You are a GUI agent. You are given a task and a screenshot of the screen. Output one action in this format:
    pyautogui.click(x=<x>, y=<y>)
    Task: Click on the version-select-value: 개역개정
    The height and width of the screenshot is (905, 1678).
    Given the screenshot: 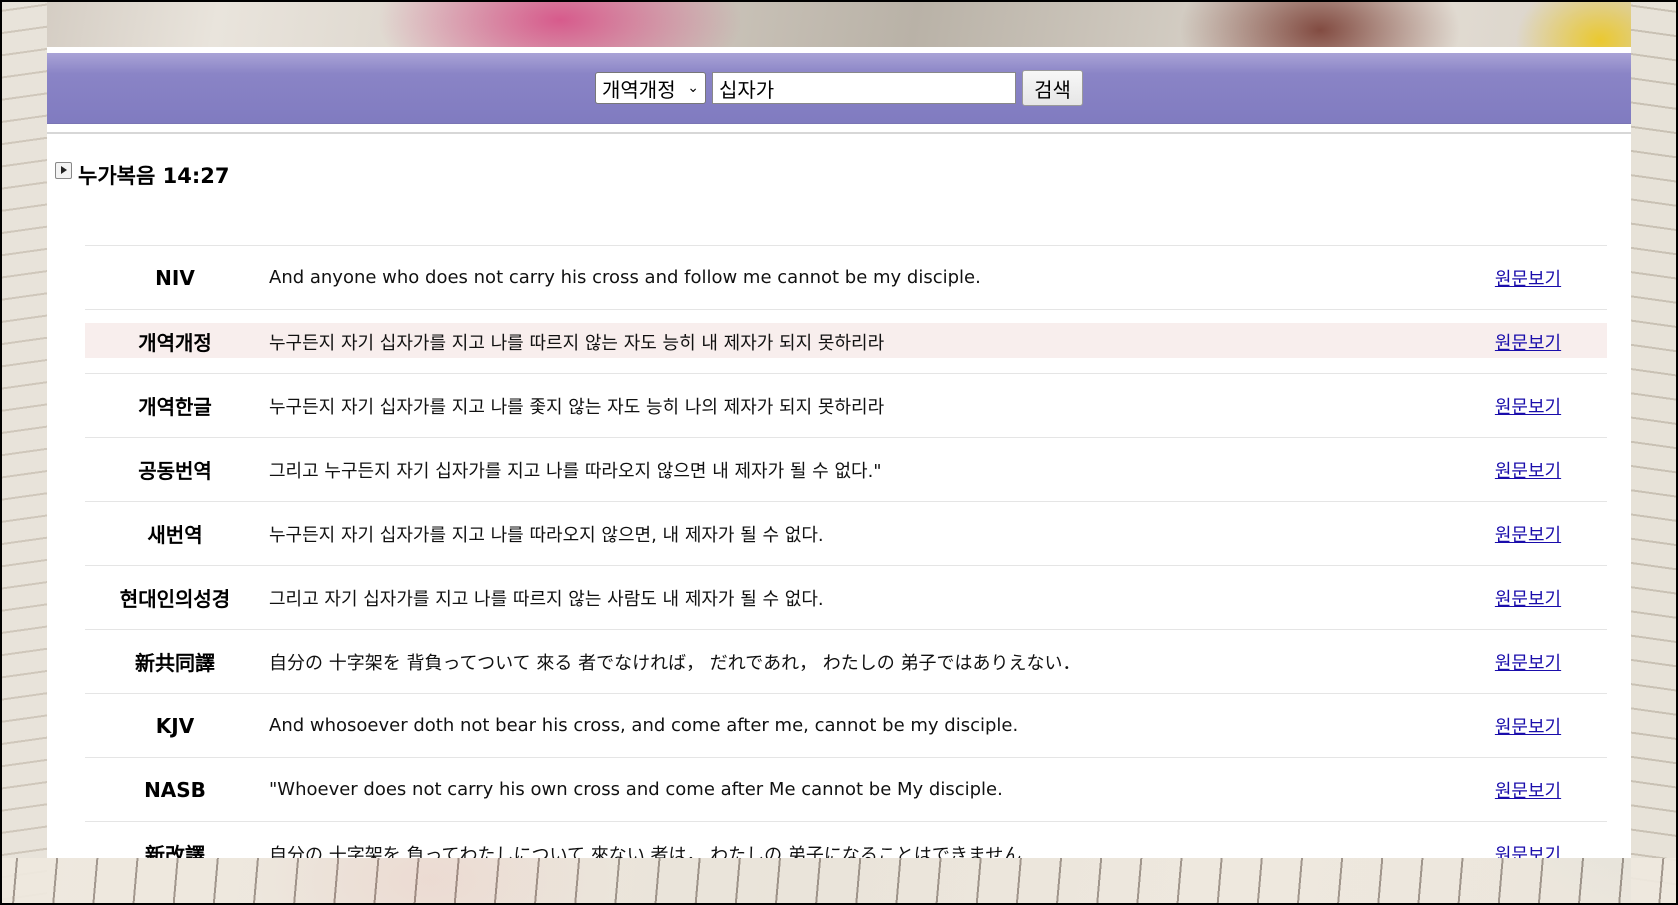 What is the action you would take?
    pyautogui.click(x=639, y=89)
    